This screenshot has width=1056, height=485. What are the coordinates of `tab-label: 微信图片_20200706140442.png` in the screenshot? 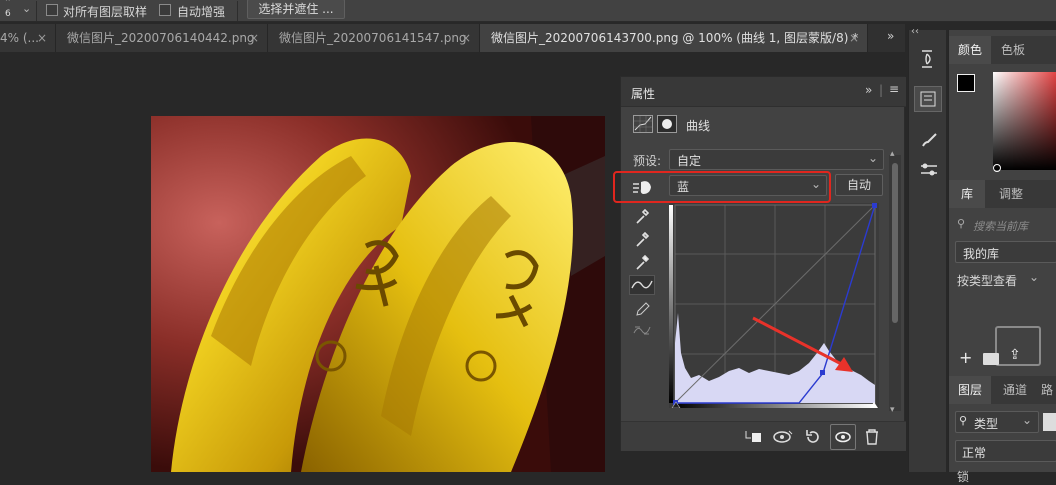 It's located at (161, 38).